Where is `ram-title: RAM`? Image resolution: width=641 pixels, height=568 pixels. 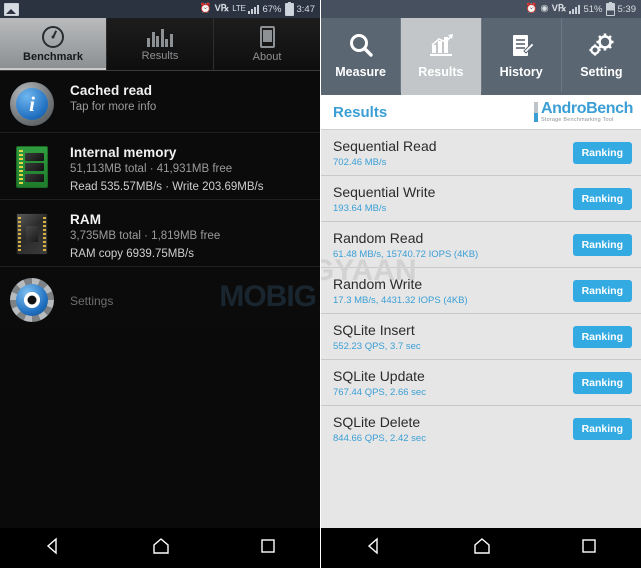
ram-title: RAM is located at coordinates (86, 219).